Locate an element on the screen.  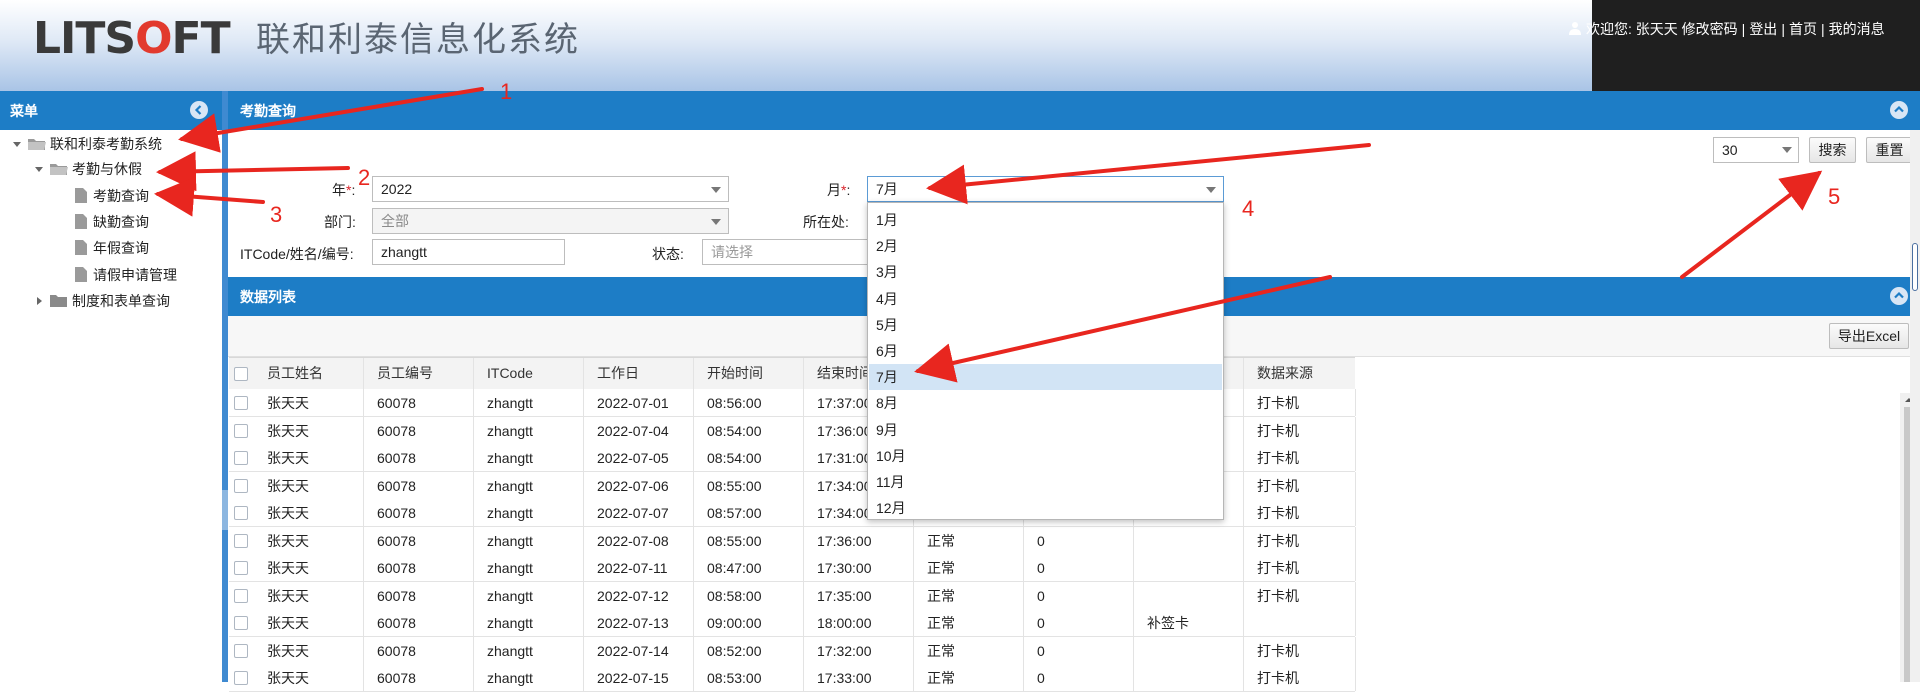
export-excel-button: 导出Excel is located at coordinates (1869, 336).